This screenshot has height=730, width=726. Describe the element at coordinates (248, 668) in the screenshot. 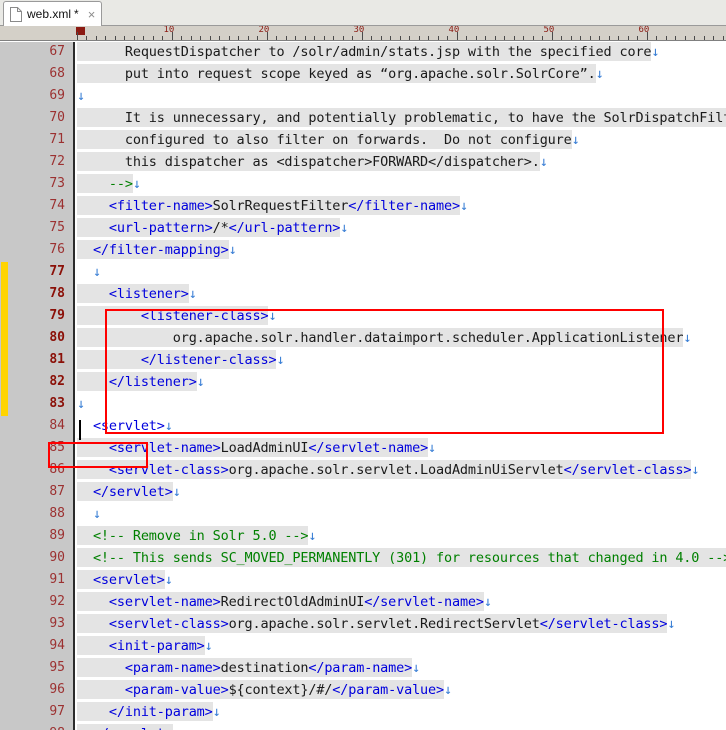

I see `code-line: <param-name>destination</param-name>↓` at that location.